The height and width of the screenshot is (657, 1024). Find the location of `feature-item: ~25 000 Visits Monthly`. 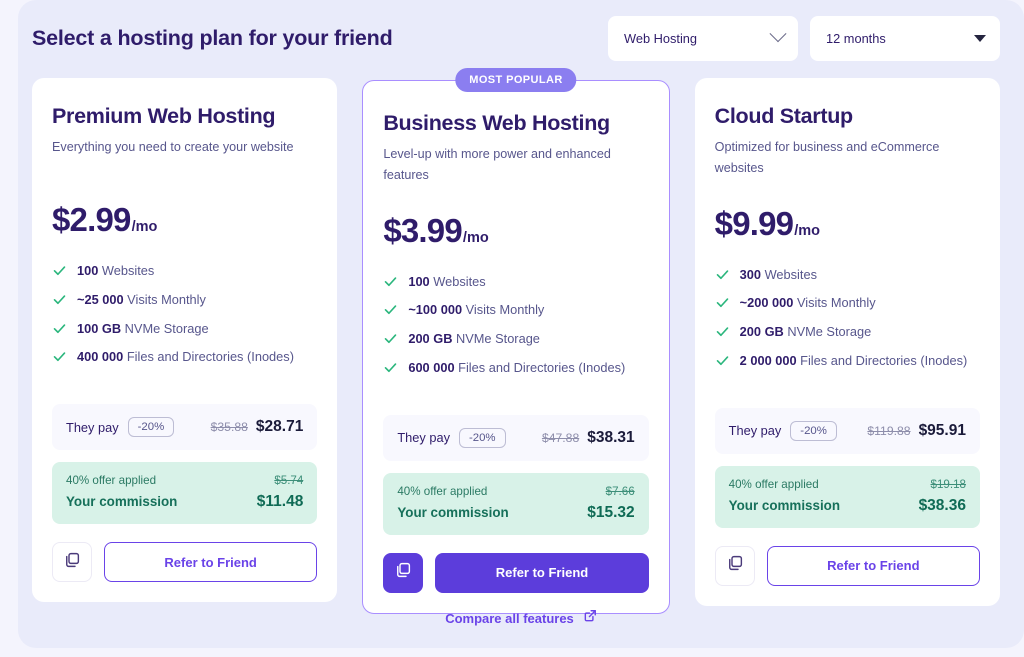

feature-item: ~25 000 Visits Monthly is located at coordinates (184, 300).